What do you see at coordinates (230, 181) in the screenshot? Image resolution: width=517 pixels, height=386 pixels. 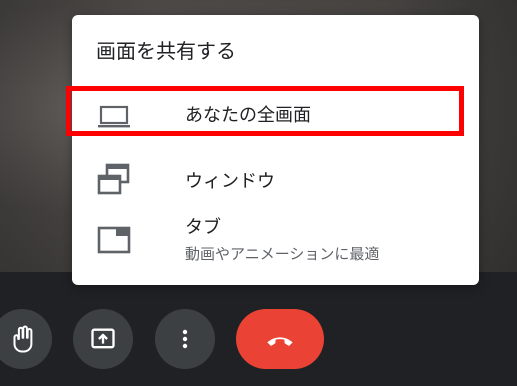 I see `menu-item-label: ウィンドウ` at bounding box center [230, 181].